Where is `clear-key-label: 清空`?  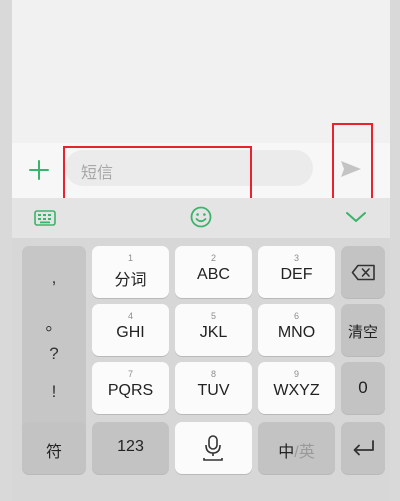
clear-key-label: 清空 is located at coordinates (362, 332).